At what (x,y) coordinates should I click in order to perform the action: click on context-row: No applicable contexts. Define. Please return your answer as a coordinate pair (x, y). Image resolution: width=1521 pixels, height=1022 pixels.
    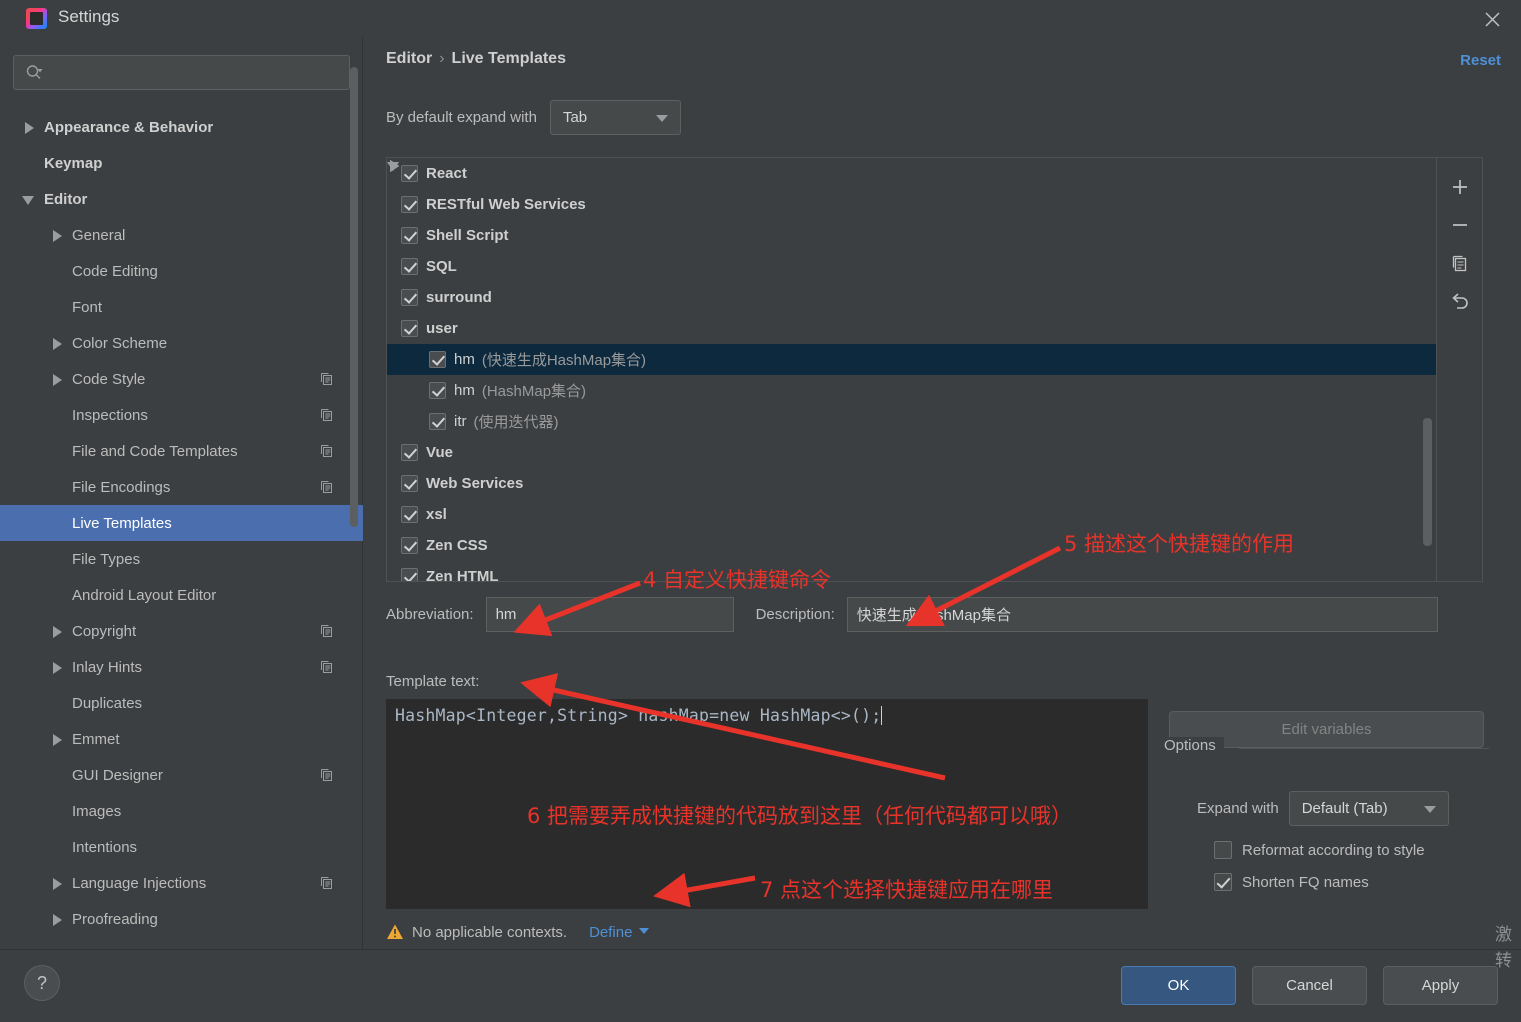
    Looking at the image, I should click on (518, 932).